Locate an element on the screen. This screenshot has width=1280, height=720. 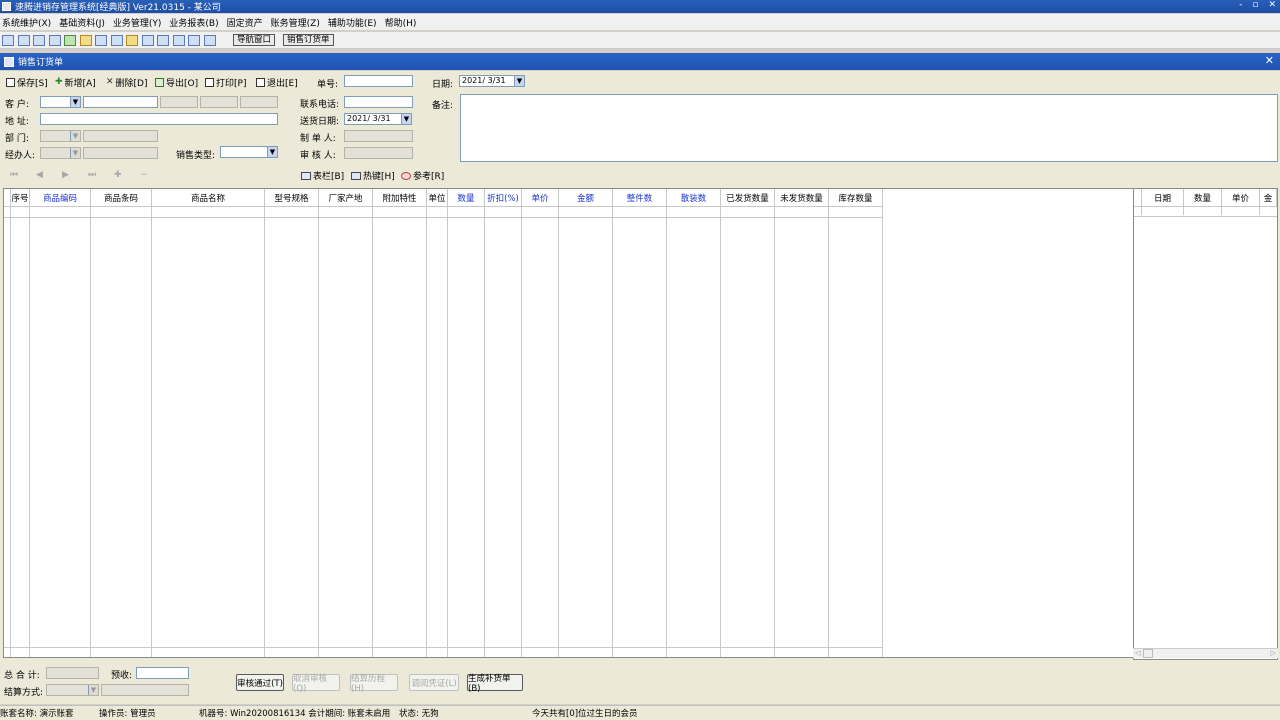
window-icon is located at coordinates (8, 40).